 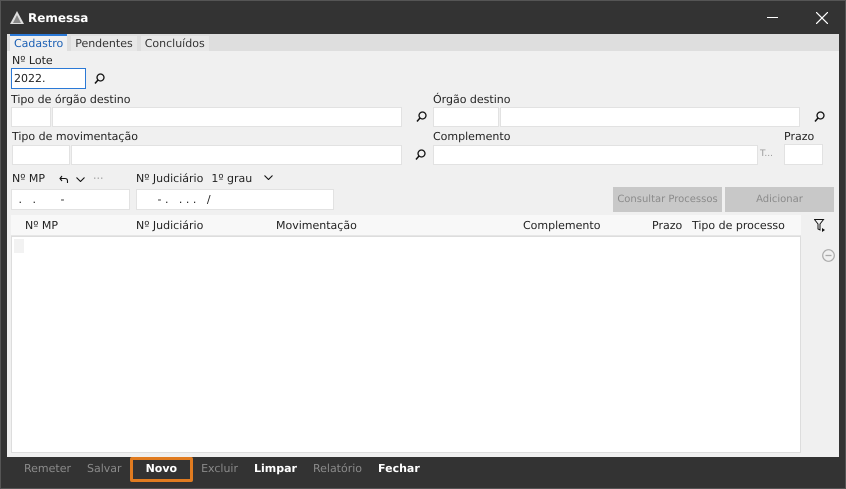 I want to click on grau-dropdown: 1º grau, so click(x=231, y=179).